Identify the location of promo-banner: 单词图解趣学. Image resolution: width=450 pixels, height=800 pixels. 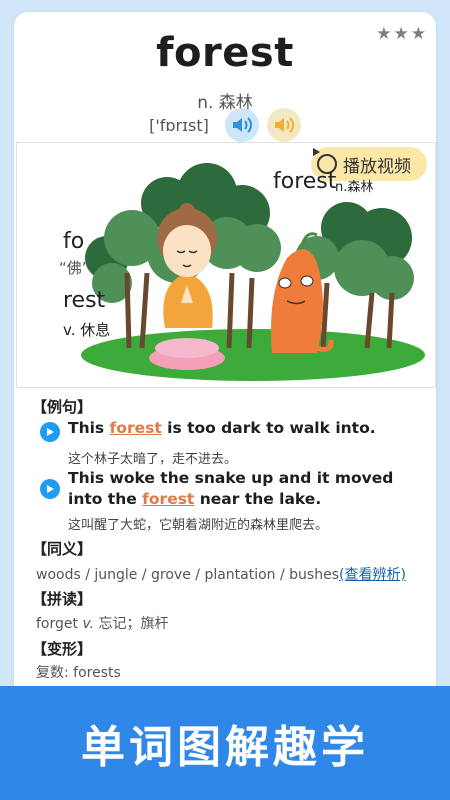
(225, 743).